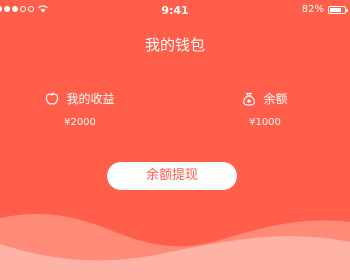 Image resolution: width=350 pixels, height=280 pixels. I want to click on balance-stat: 余额 ¥1000, so click(265, 109).